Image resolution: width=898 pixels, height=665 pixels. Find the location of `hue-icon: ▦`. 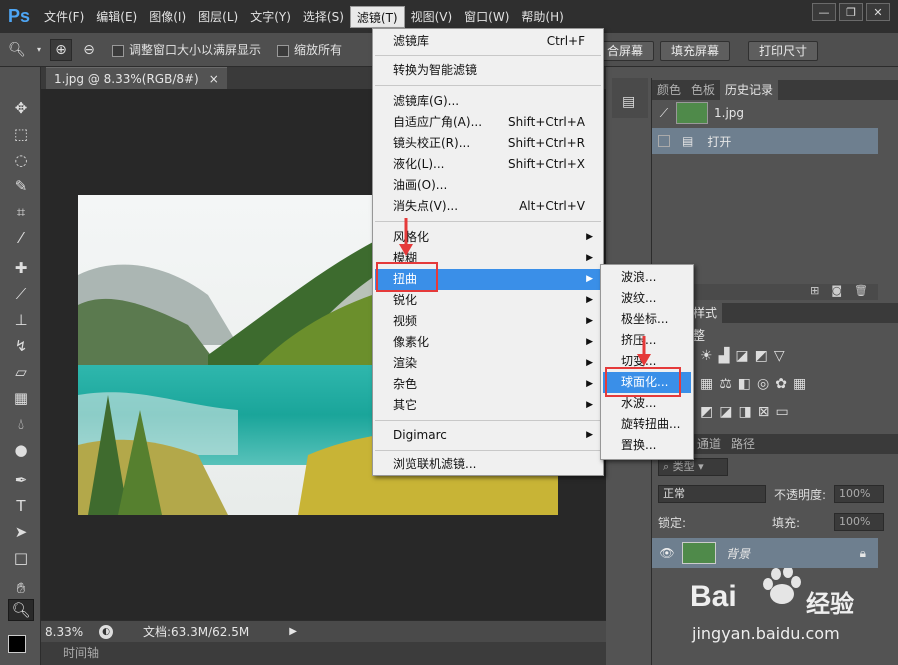

hue-icon: ▦ is located at coordinates (706, 384).